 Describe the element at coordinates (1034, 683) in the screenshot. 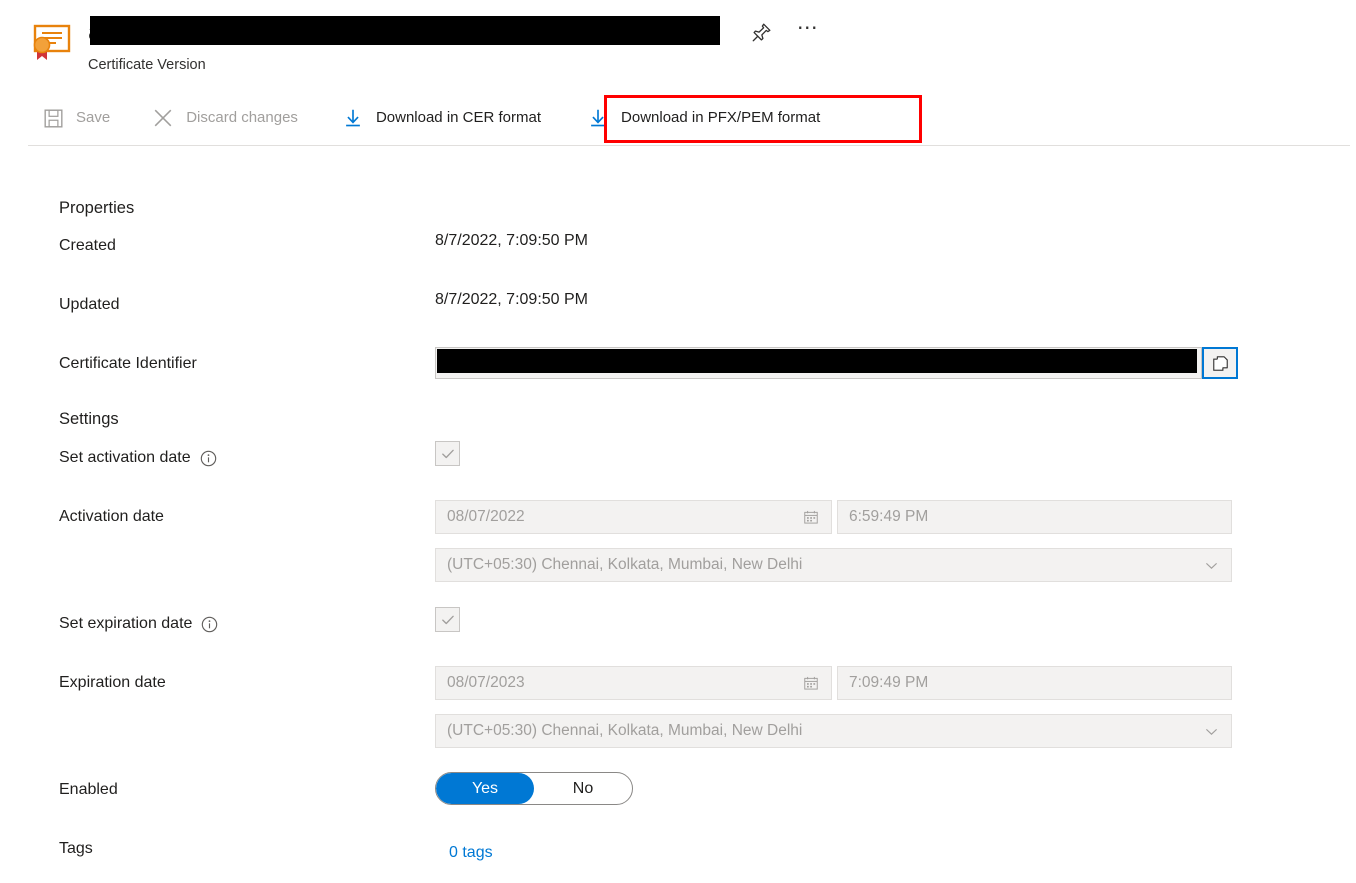

I see `expiration-time-input: 7:09:49 PM` at that location.